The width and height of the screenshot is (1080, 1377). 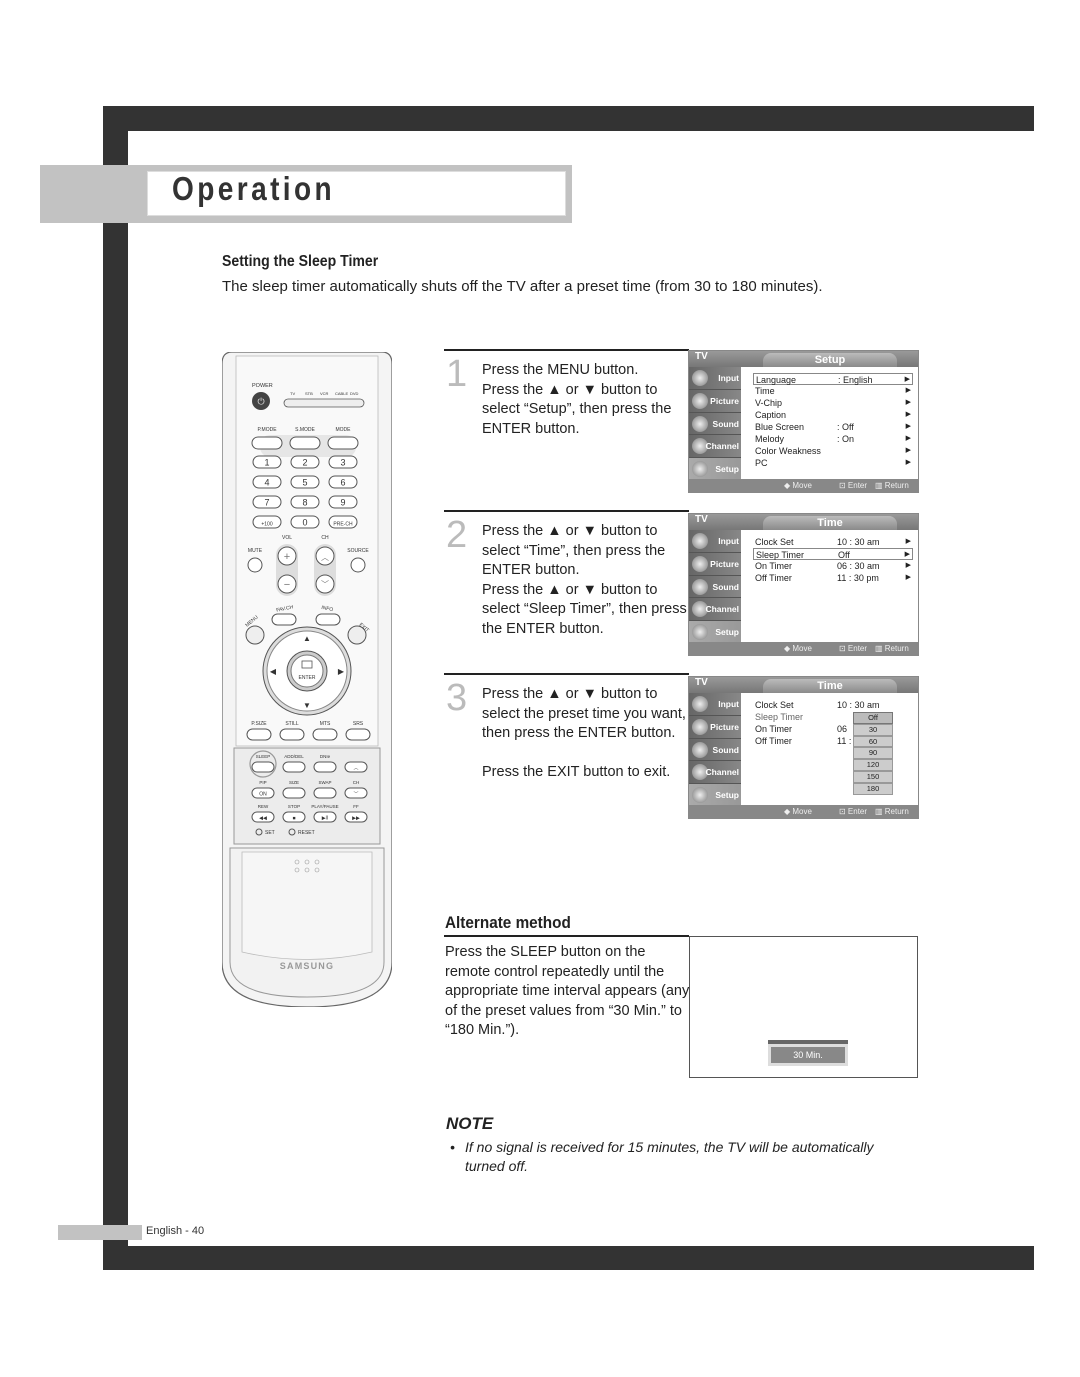 I want to click on swap-button, so click(x=325, y=793).